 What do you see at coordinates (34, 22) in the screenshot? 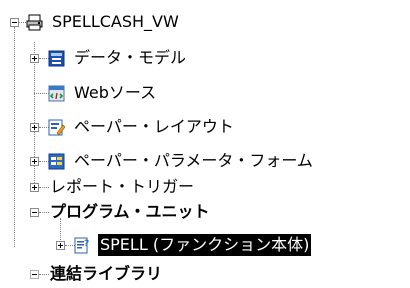
I see `printer-icon` at bounding box center [34, 22].